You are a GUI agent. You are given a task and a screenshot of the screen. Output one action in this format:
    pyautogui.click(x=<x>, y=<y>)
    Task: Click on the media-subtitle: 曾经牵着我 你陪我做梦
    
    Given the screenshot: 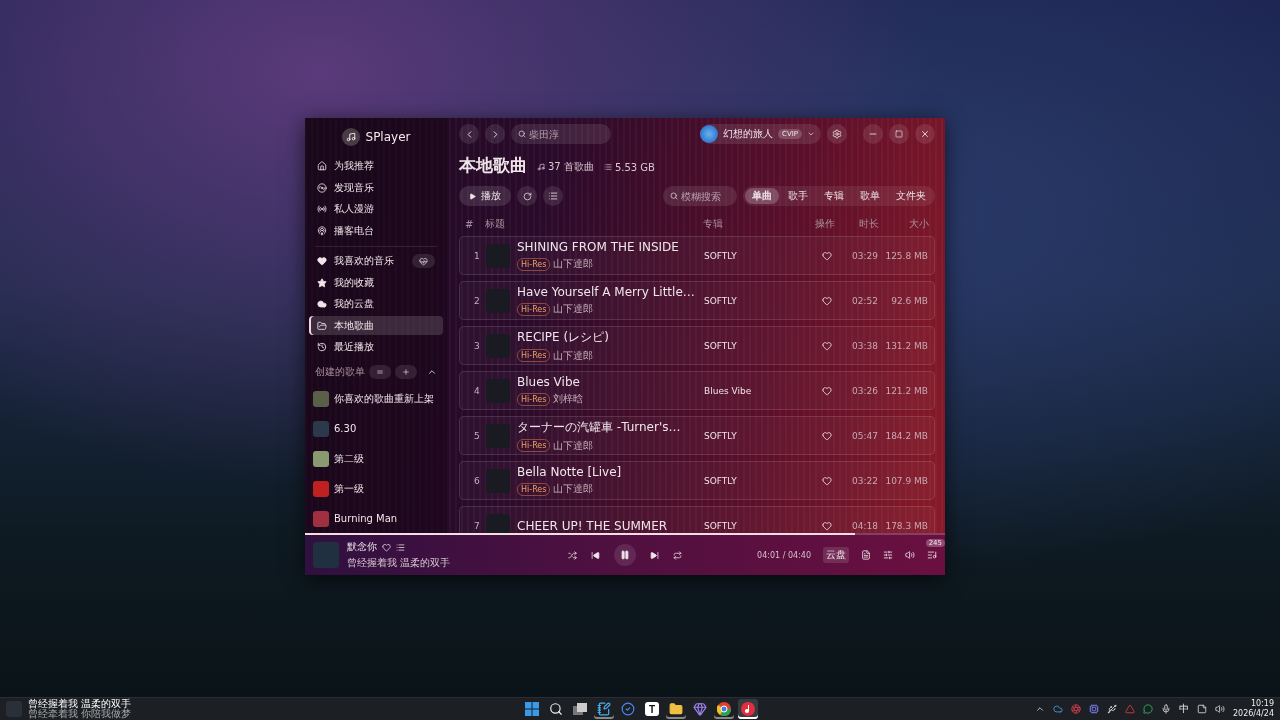 What is the action you would take?
    pyautogui.click(x=80, y=714)
    